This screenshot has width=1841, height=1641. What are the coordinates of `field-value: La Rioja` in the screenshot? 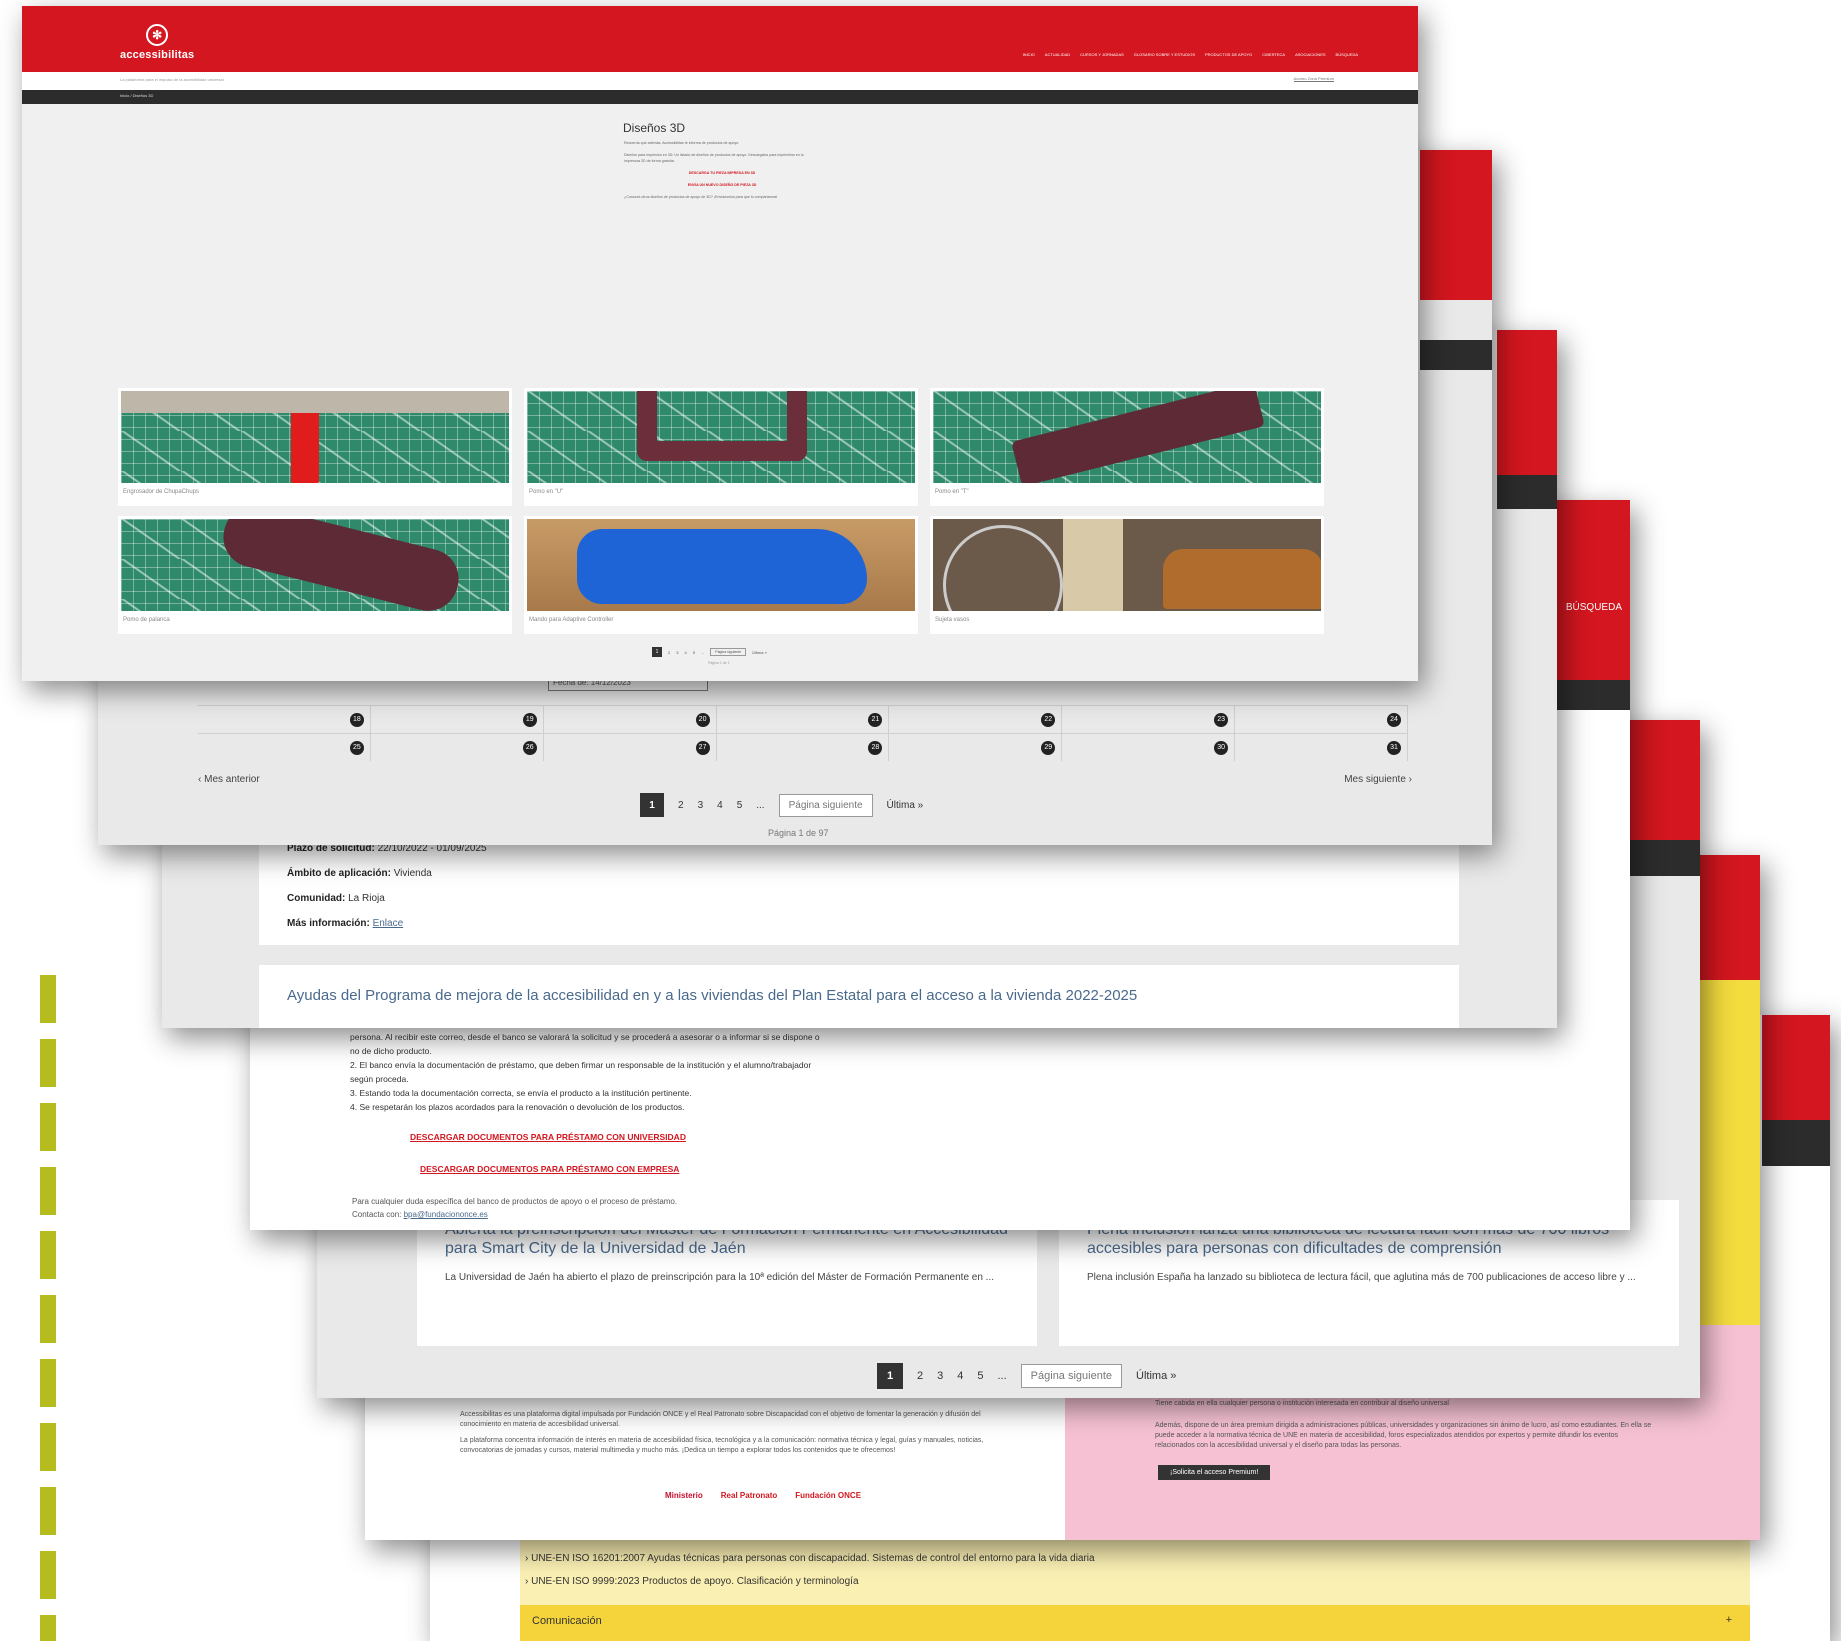 It's located at (366, 898).